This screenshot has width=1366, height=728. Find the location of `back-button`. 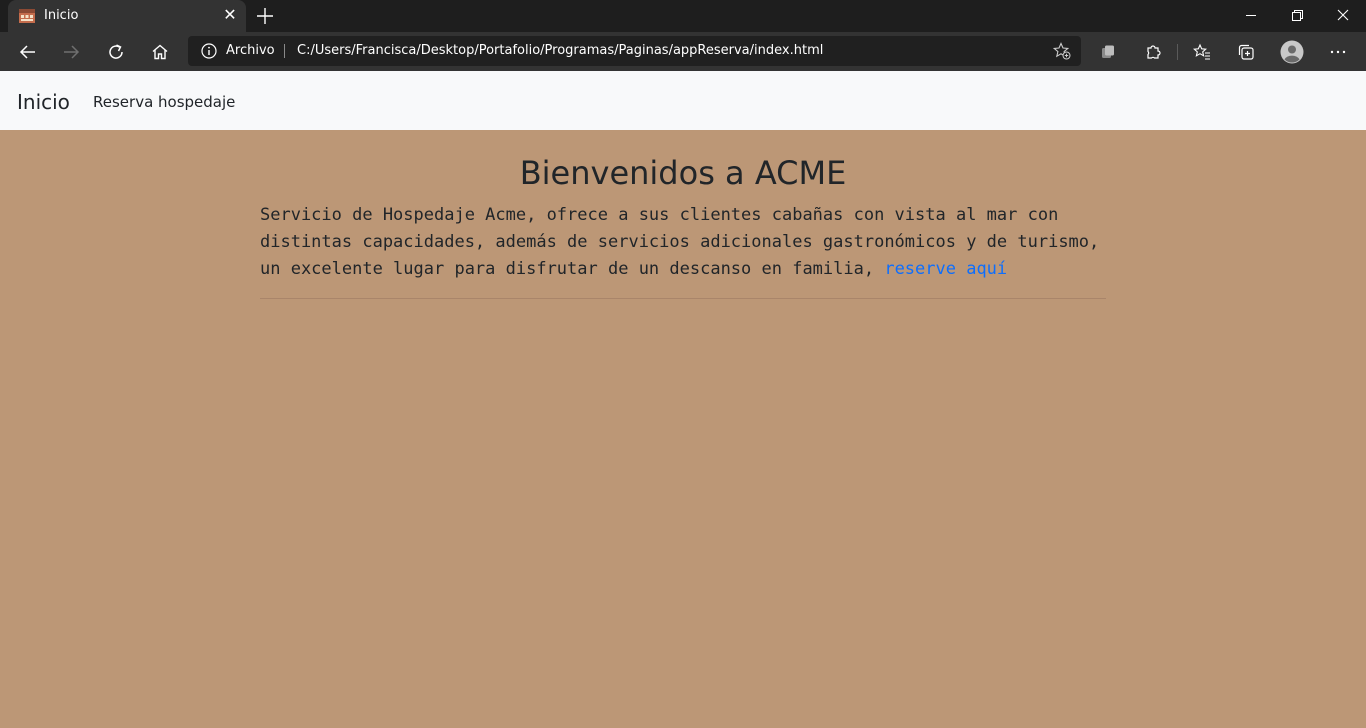

back-button is located at coordinates (28, 52).